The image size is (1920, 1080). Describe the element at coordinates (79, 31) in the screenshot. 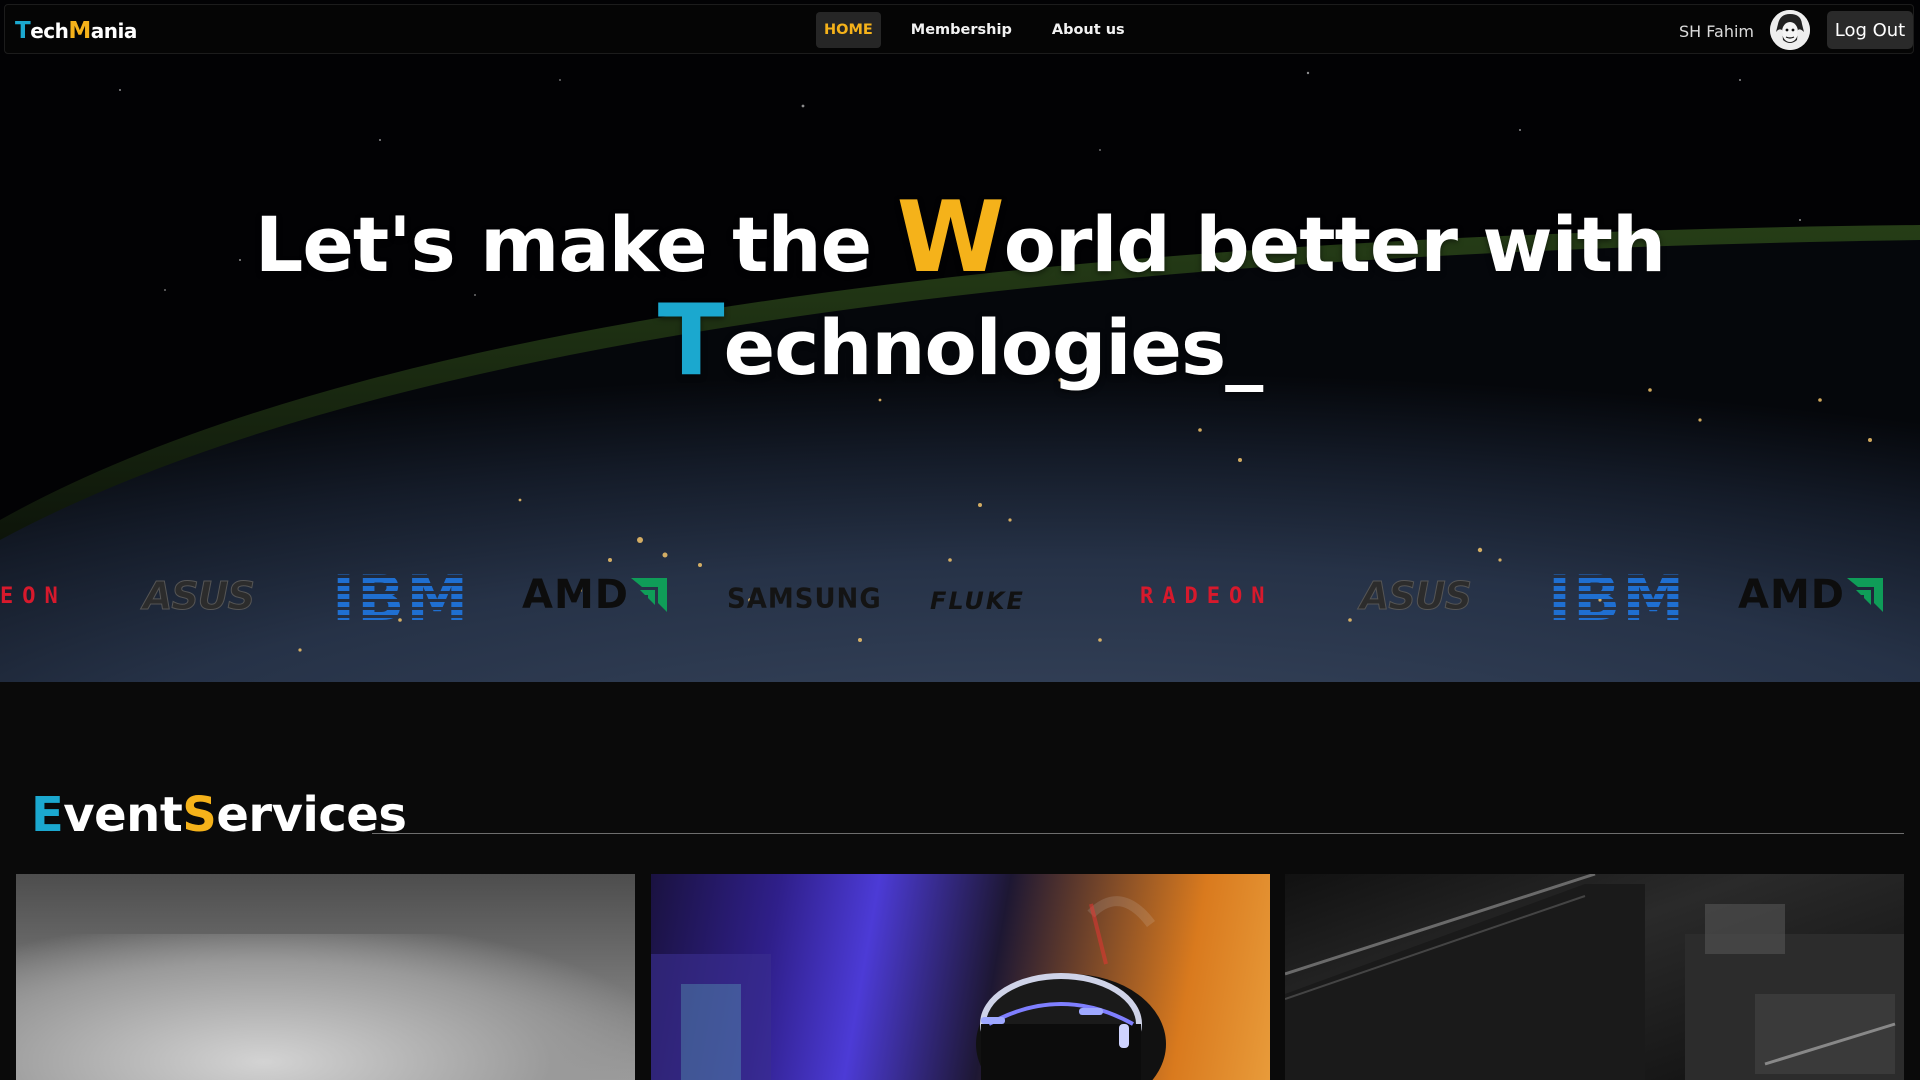

I see `brand-letter-m: M` at that location.